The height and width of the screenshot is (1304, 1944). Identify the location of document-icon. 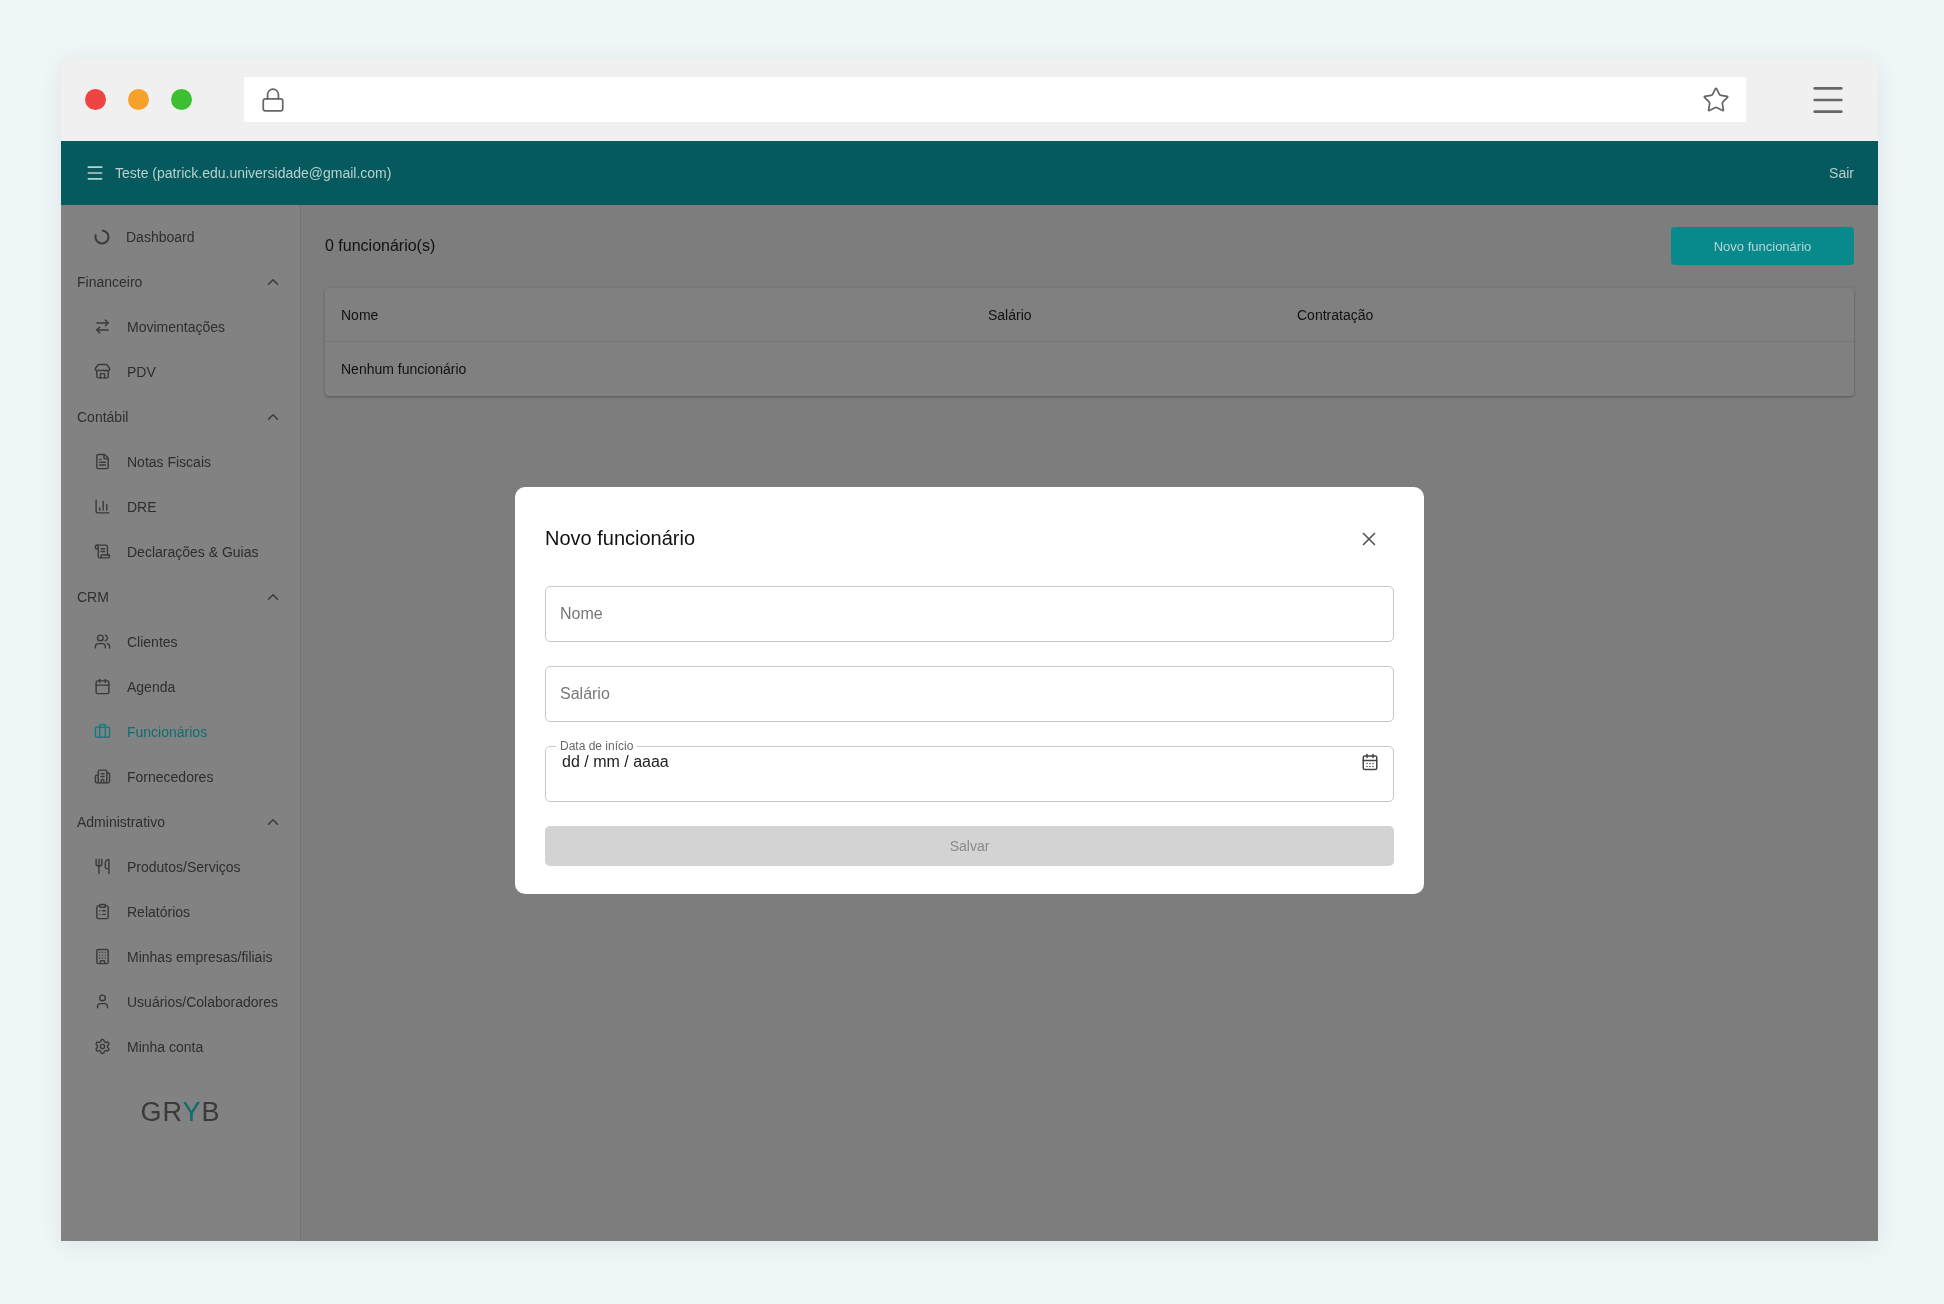
(102, 461).